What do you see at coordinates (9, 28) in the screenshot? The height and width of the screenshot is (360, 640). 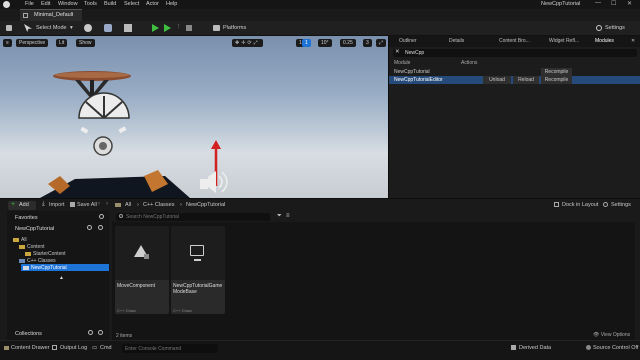 I see `save-icon` at bounding box center [9, 28].